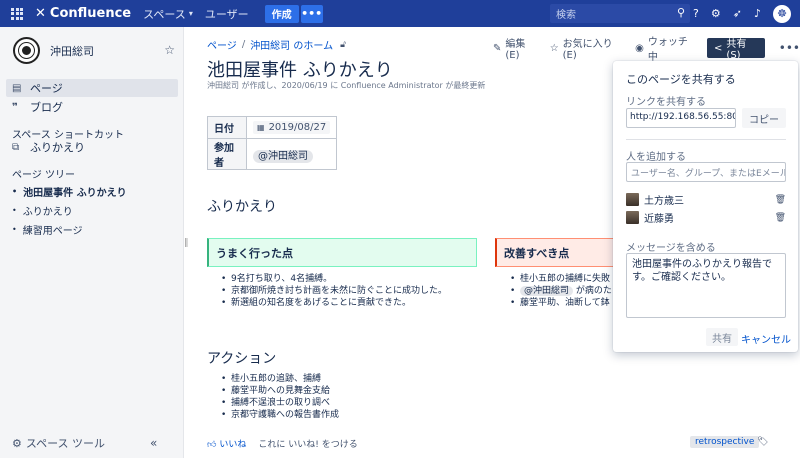  What do you see at coordinates (227, 154) in the screenshot?
I see `participants-label: 参加者` at bounding box center [227, 154].